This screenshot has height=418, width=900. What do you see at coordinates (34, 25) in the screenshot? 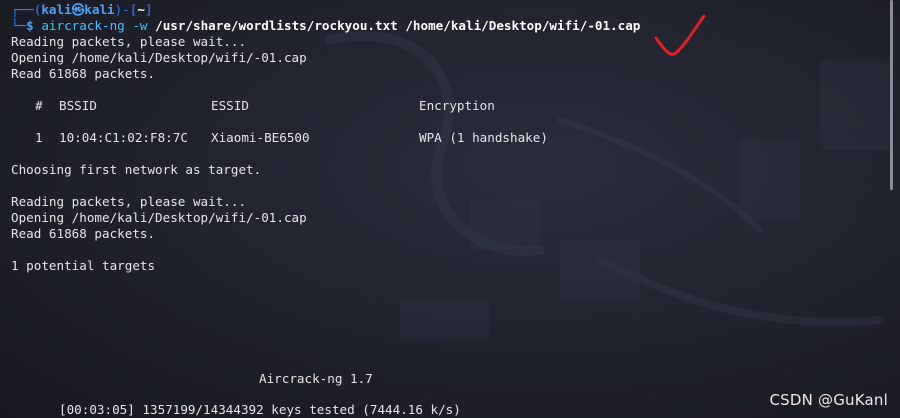
I see `prompt-dollar: $` at bounding box center [34, 25].